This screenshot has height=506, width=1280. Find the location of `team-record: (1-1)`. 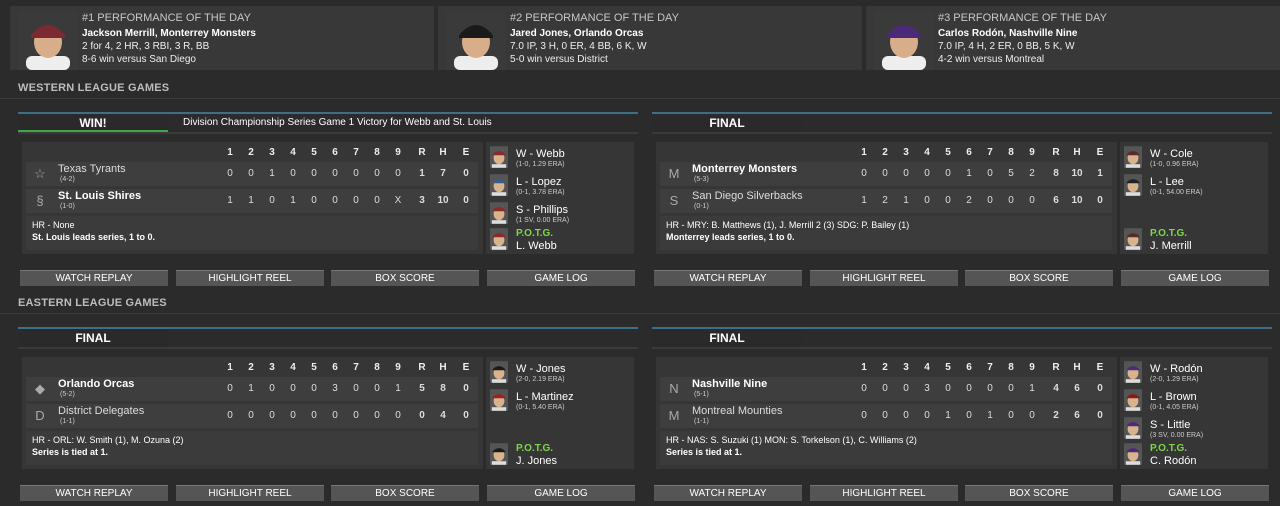

team-record: (1-1) is located at coordinates (701, 421).